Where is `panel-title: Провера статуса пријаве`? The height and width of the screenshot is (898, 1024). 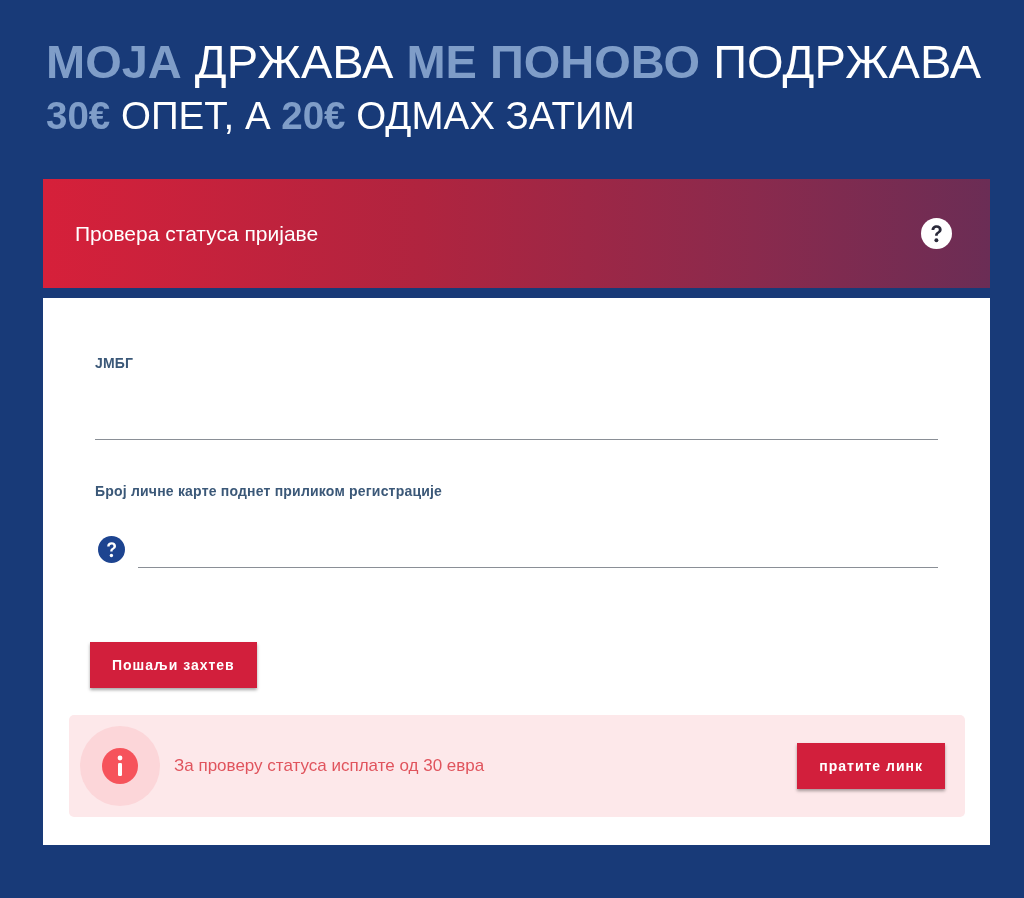 panel-title: Провера статуса пријаве is located at coordinates (197, 234).